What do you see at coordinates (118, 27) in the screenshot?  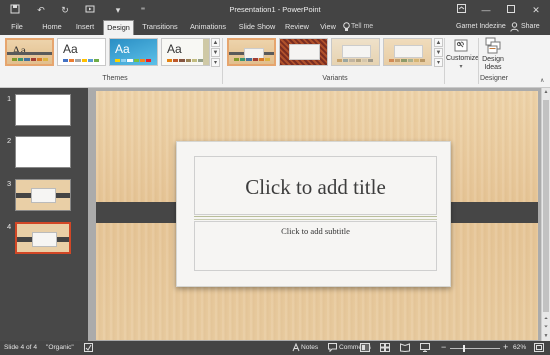 I see `tab-design: Design` at bounding box center [118, 27].